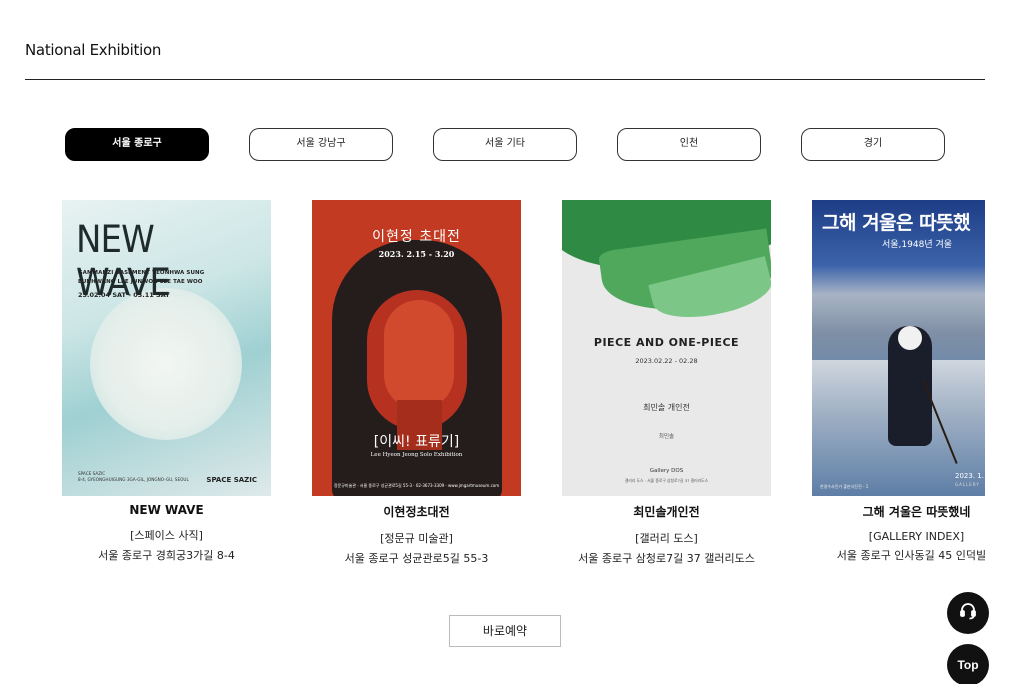 The image size is (1009, 684). Describe the element at coordinates (93, 50) in the screenshot. I see `section-title: National Exhibition` at that location.